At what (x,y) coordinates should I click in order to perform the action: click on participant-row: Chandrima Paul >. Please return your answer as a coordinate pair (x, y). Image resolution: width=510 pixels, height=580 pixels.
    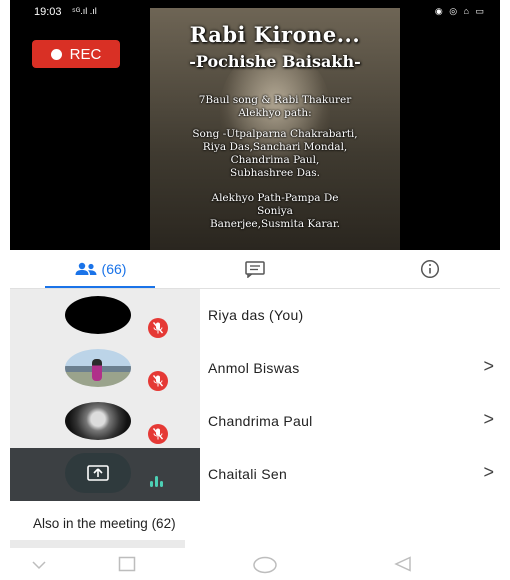
    Looking at the image, I should click on (255, 421).